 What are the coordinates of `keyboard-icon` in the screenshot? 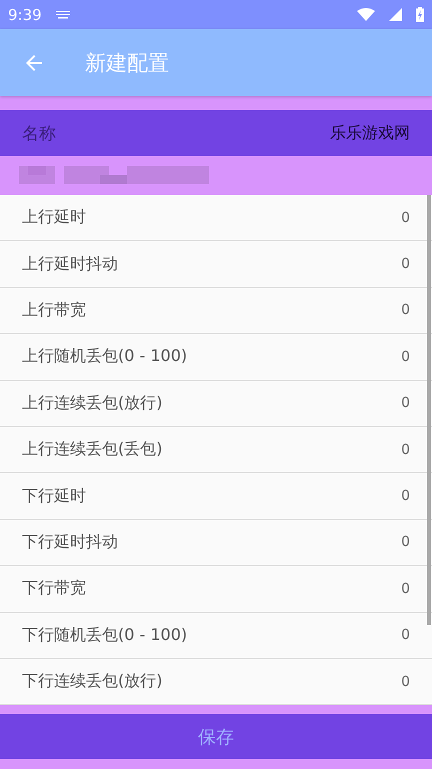 It's located at (63, 14).